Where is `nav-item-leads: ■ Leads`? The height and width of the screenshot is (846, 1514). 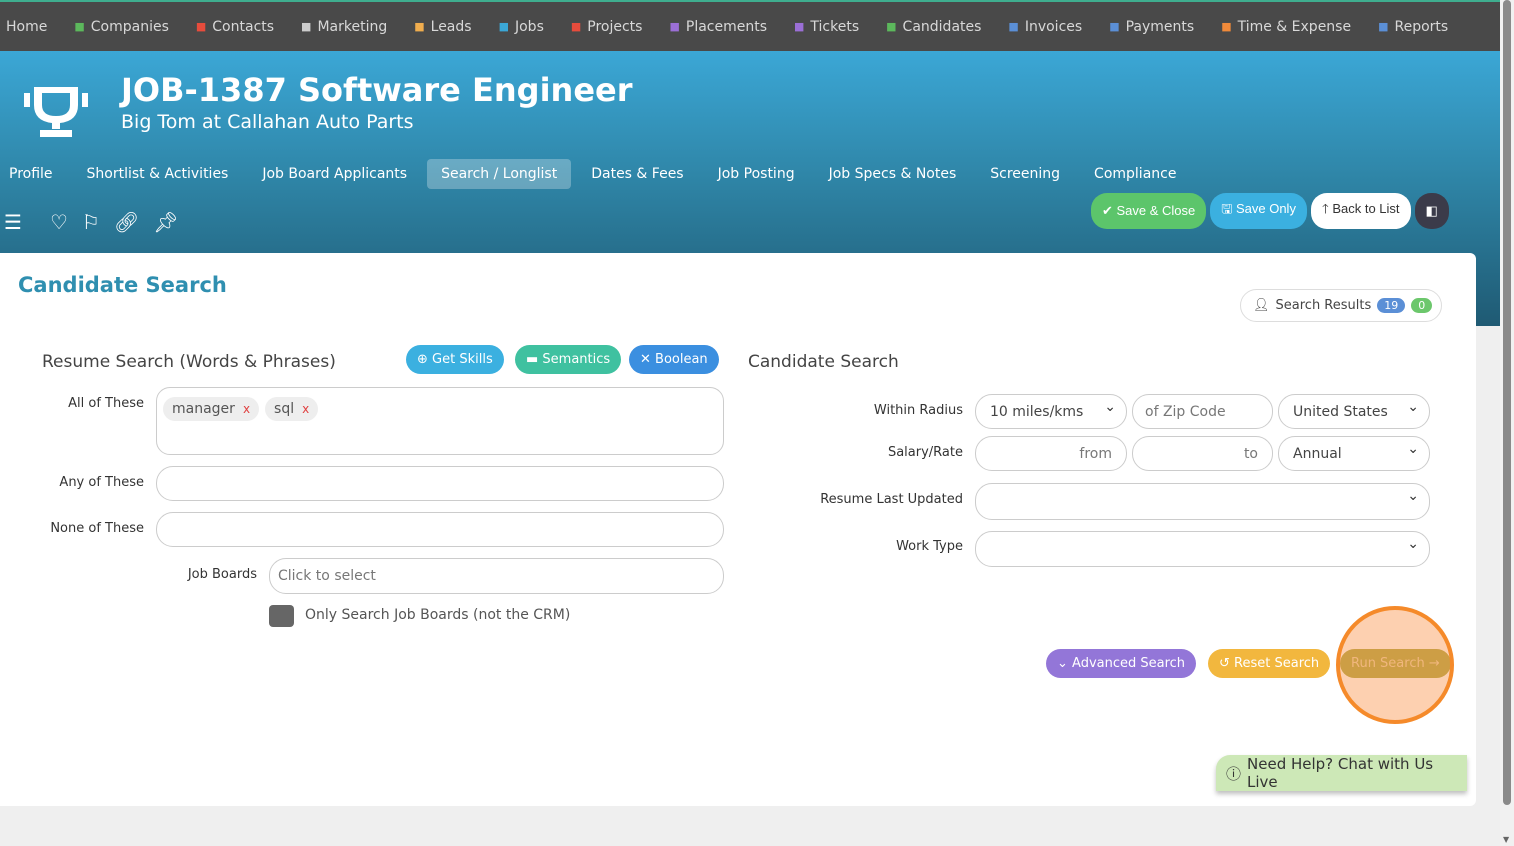
nav-item-leads: ■ Leads is located at coordinates (442, 27).